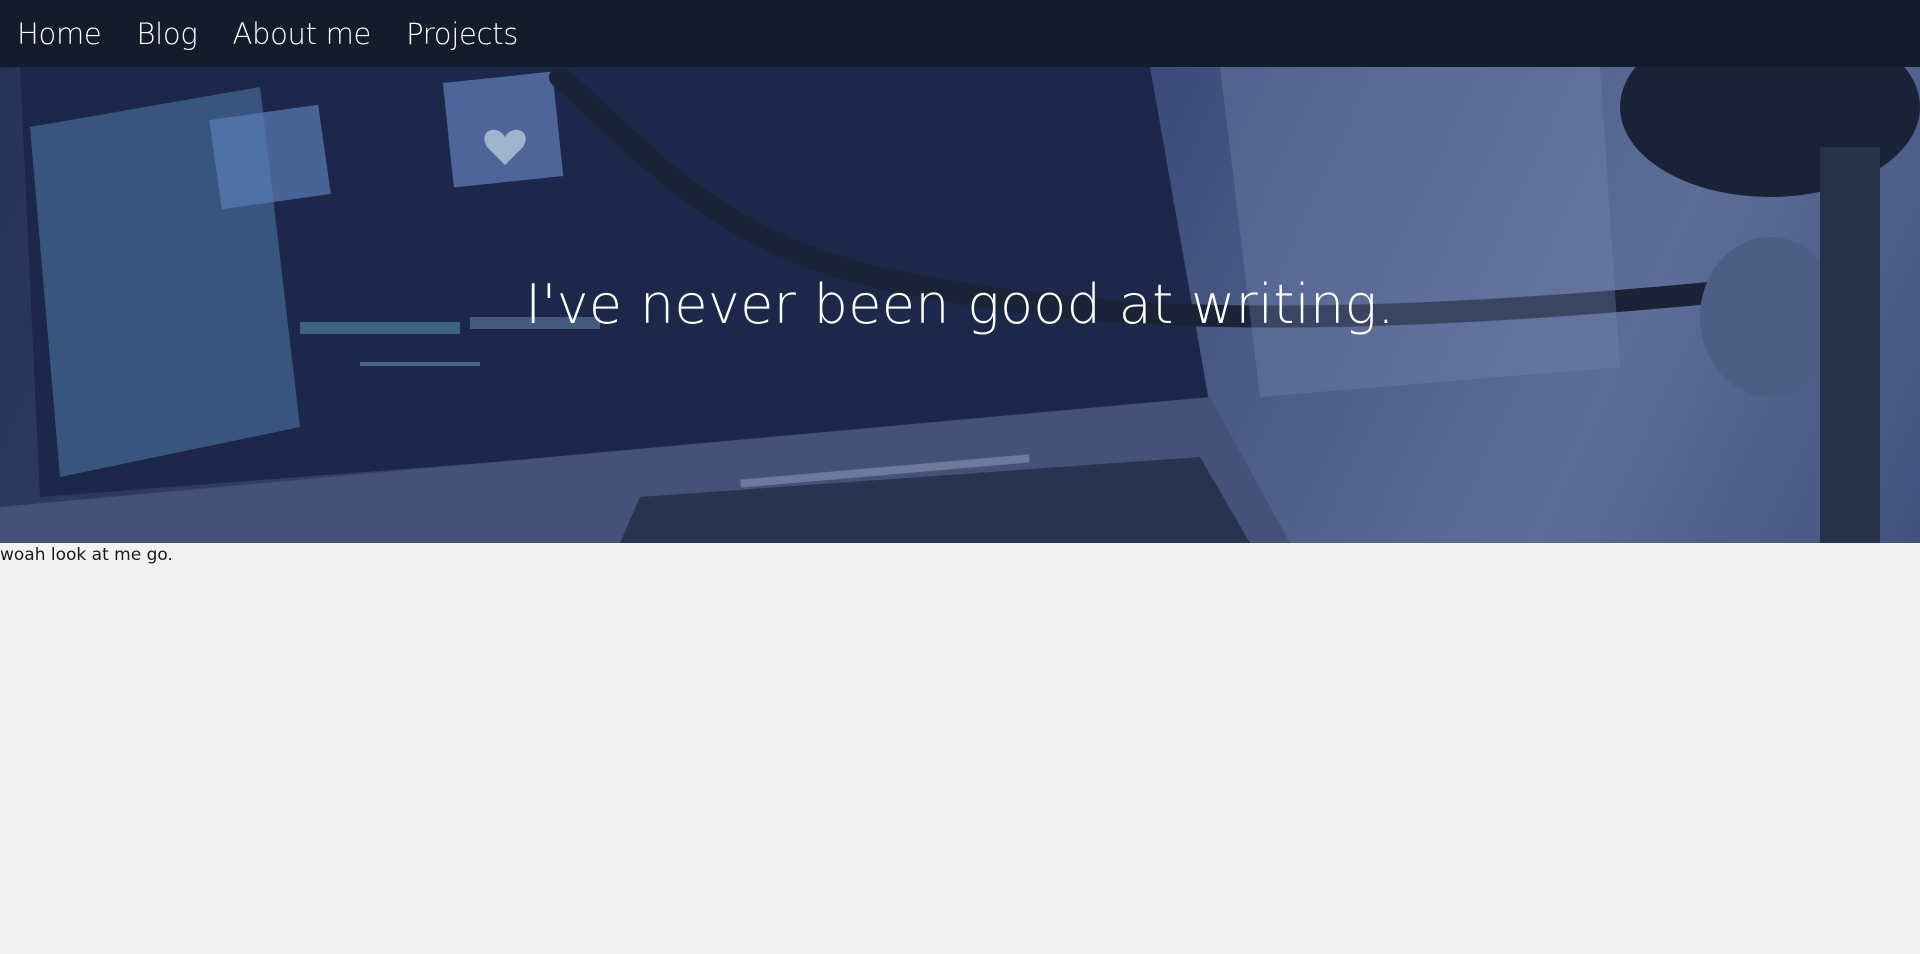 The image size is (1920, 954). Describe the element at coordinates (166, 34) in the screenshot. I see `nav-link-blog: Blog` at that location.